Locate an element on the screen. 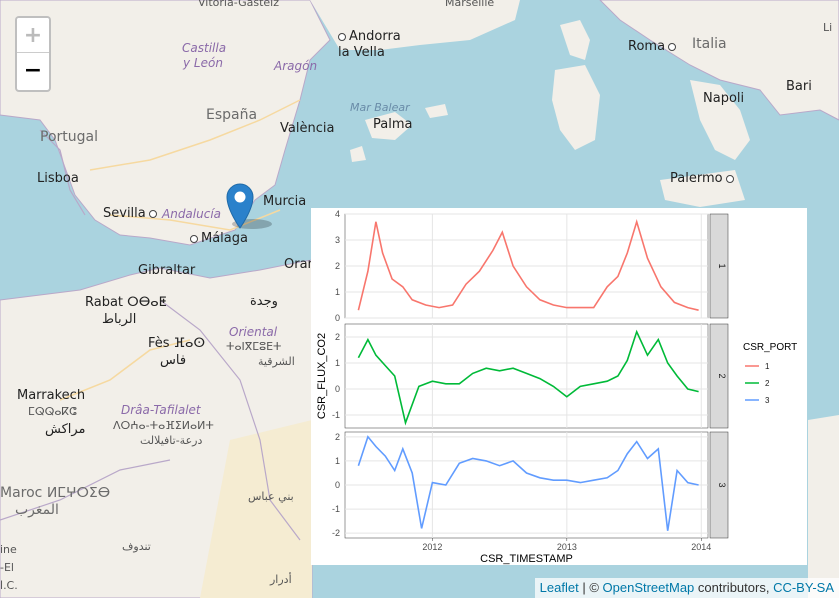  legend-entry-label: 3 is located at coordinates (767, 400).